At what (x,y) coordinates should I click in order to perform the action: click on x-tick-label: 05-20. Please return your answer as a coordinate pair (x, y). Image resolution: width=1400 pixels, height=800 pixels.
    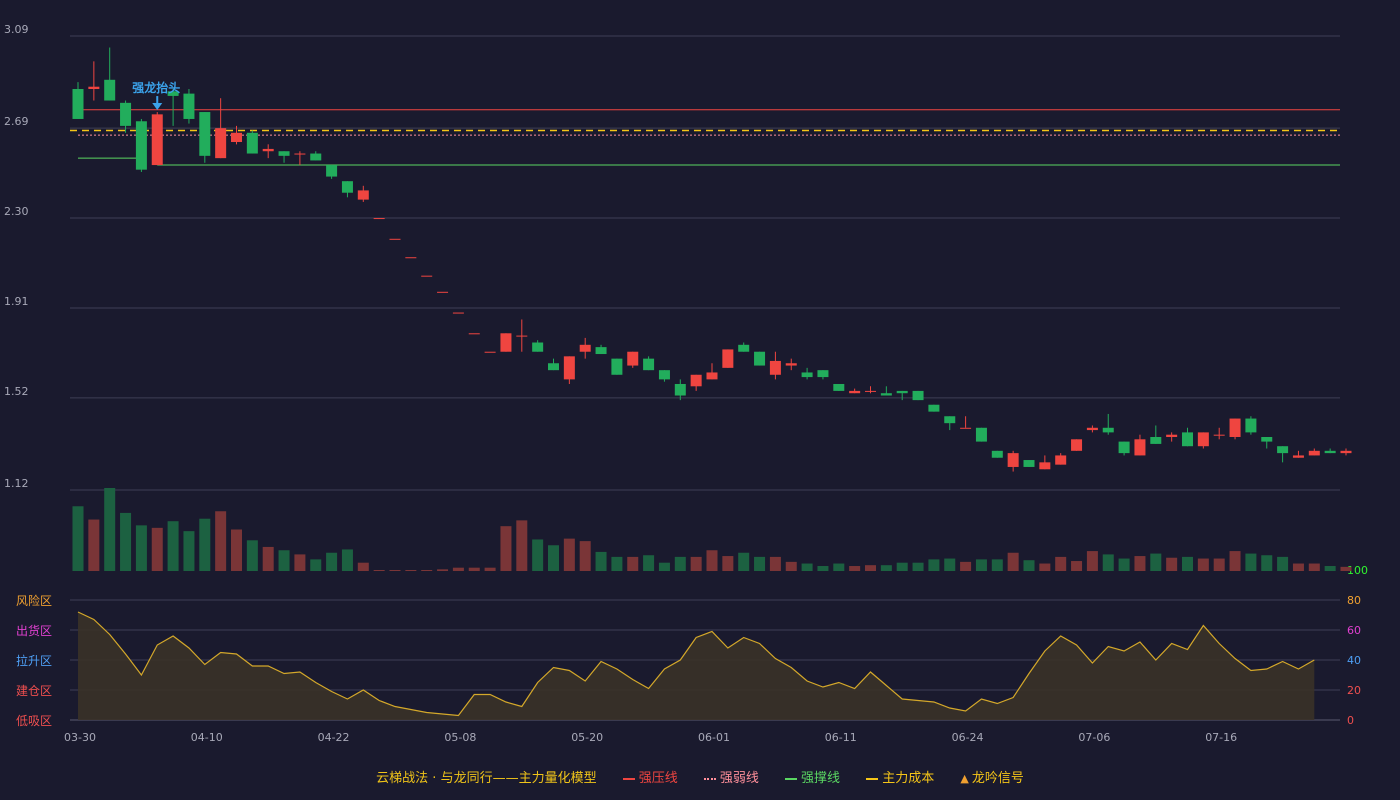
    Looking at the image, I should click on (587, 737).